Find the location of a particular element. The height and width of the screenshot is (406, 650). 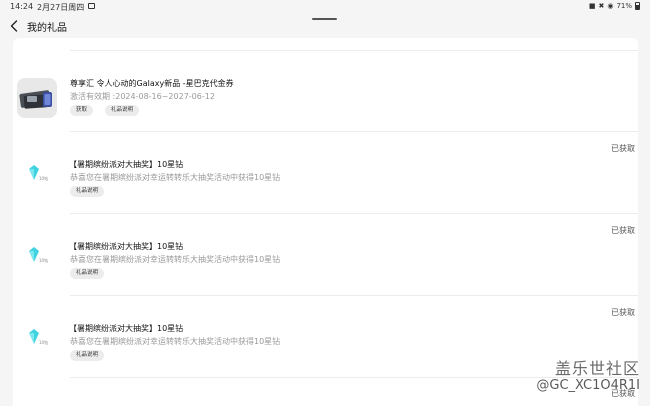

status-time: 14:24 is located at coordinates (22, 6).